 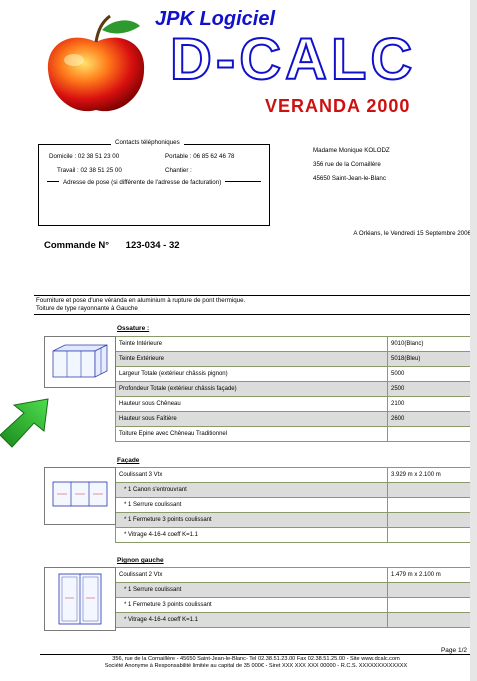 I want to click on table-row: Coulissant 3 Vtx 3.929 m x 2.100 m, so click(x=294, y=475).